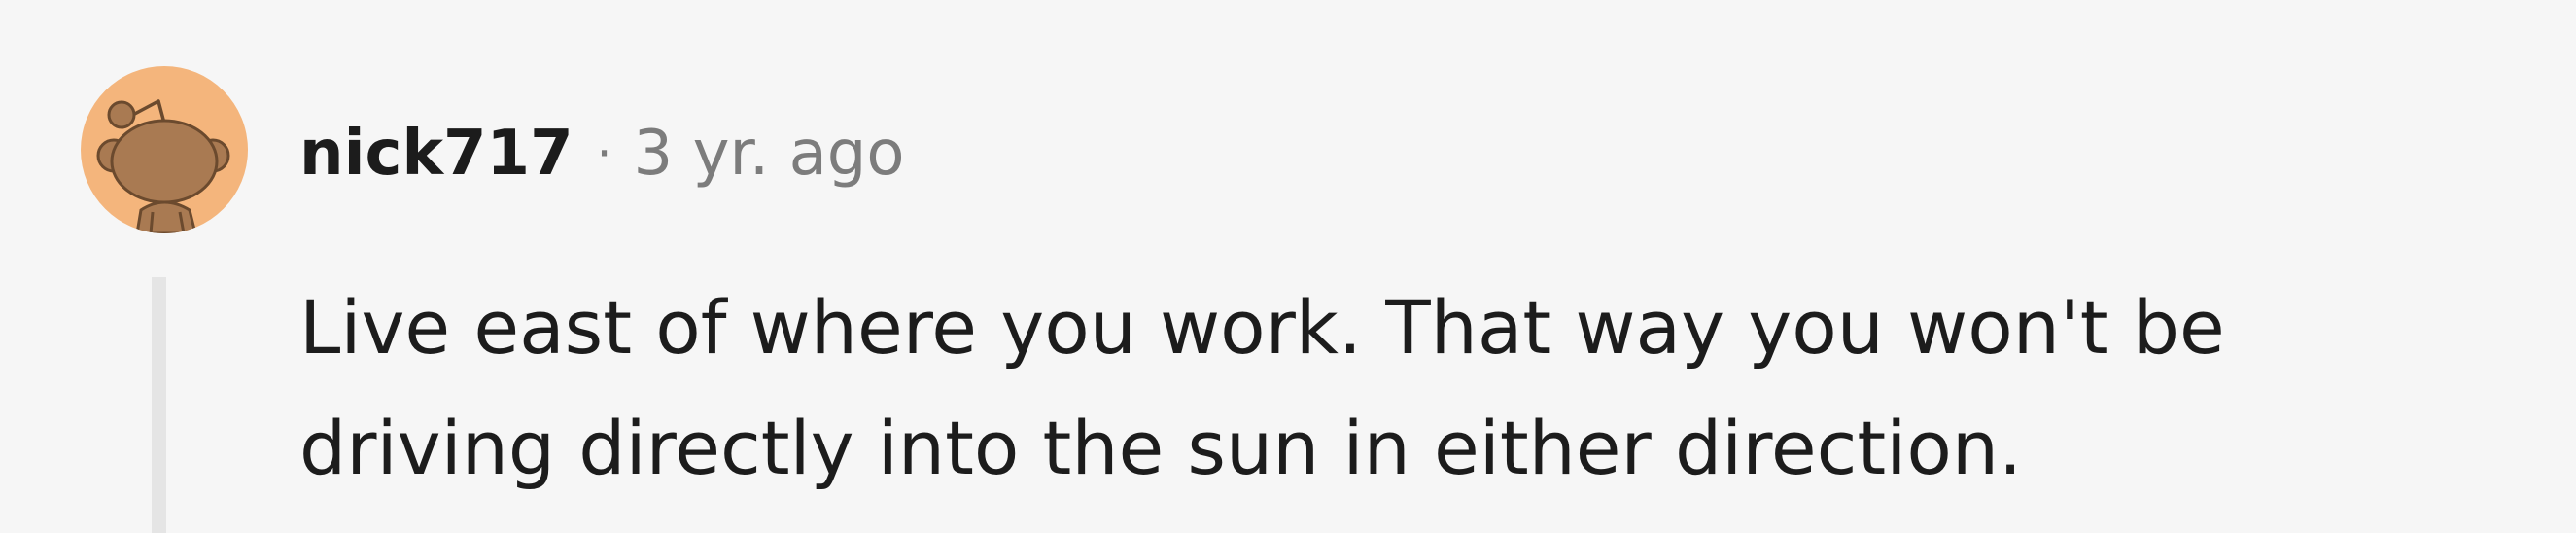 The image size is (2576, 533). I want to click on thread-line, so click(159, 405).